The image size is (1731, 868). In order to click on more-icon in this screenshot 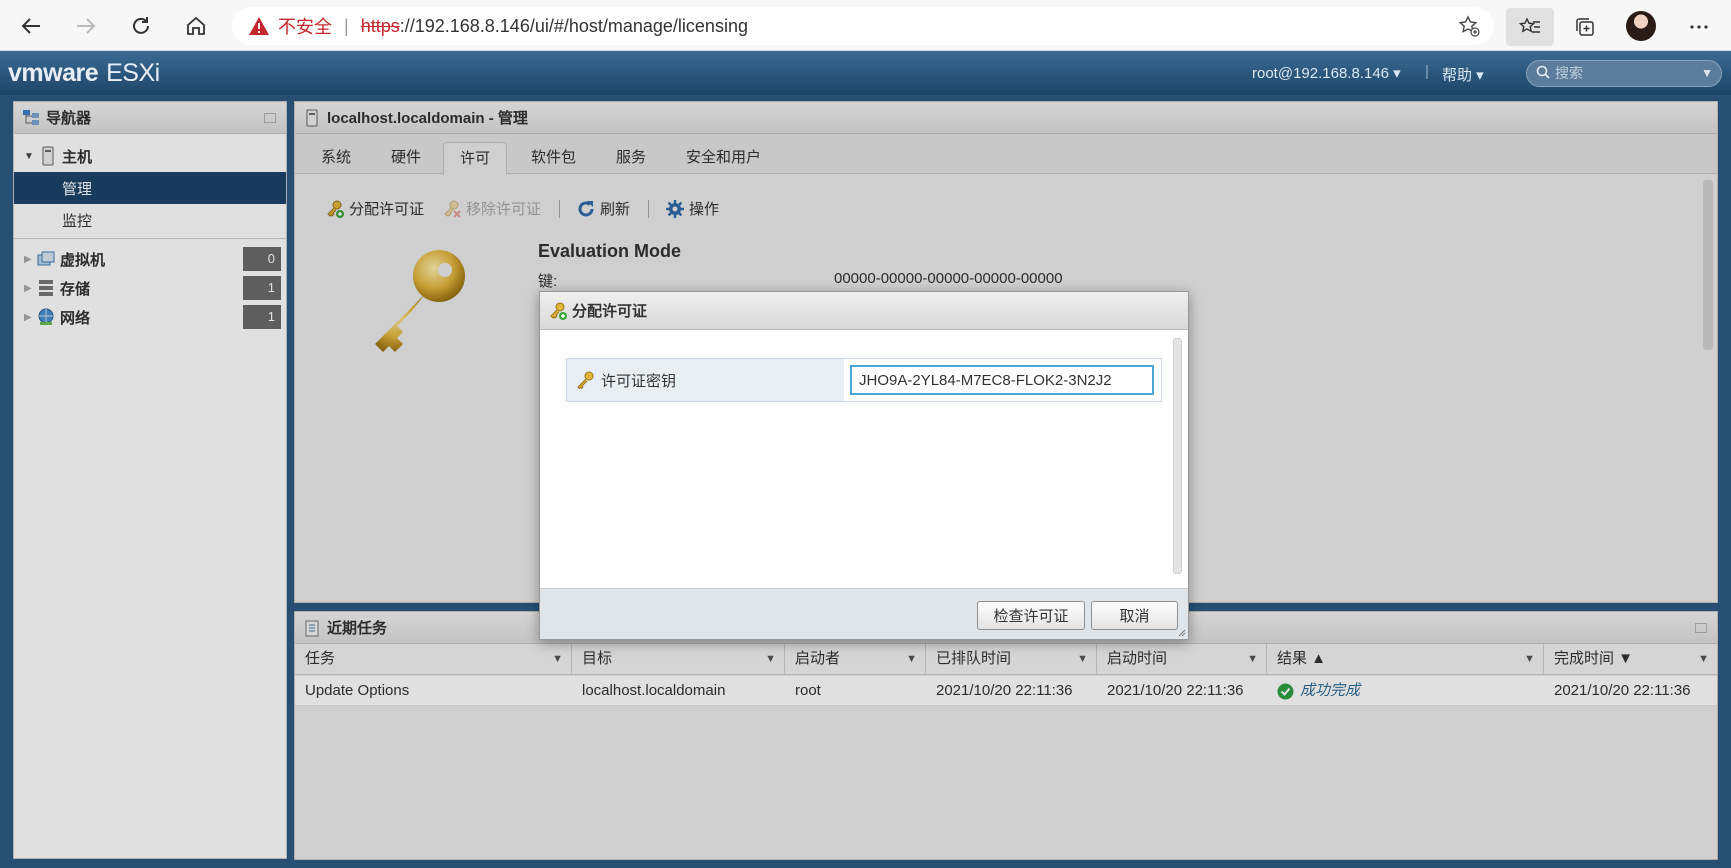, I will do `click(1699, 27)`.